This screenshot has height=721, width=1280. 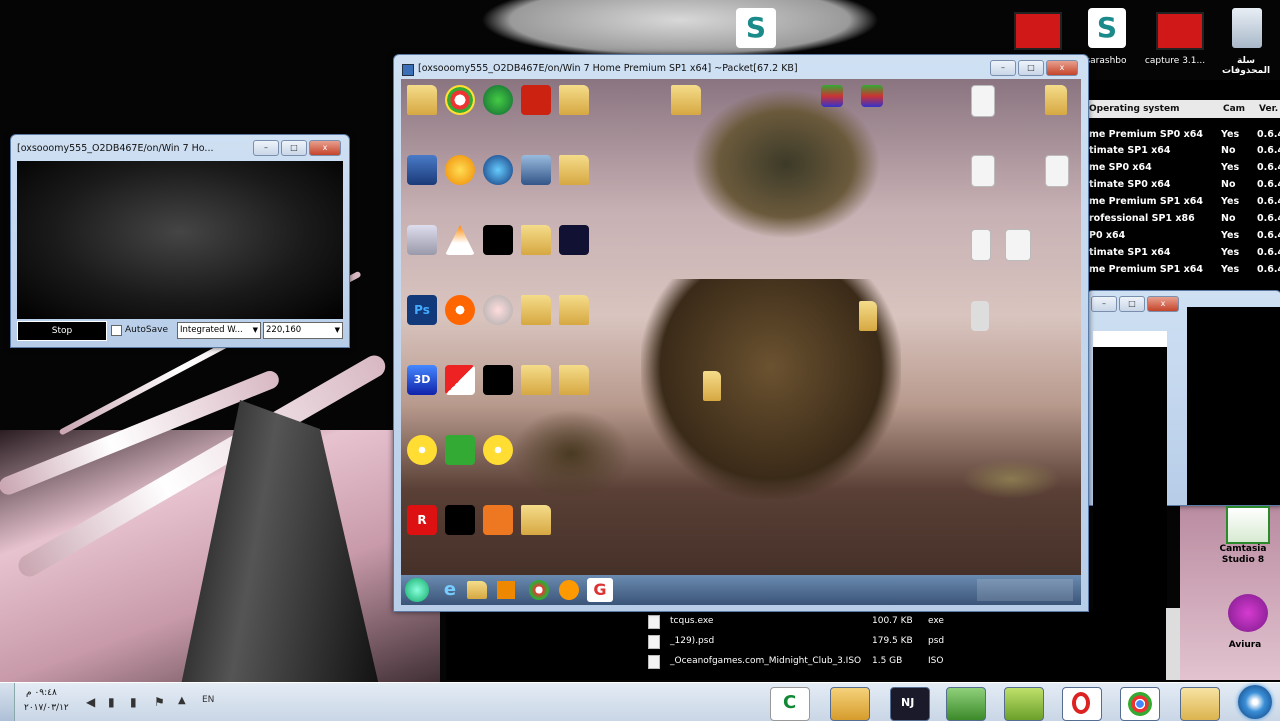 What do you see at coordinates (1200, 704) in the screenshot?
I see `explorer-icon` at bounding box center [1200, 704].